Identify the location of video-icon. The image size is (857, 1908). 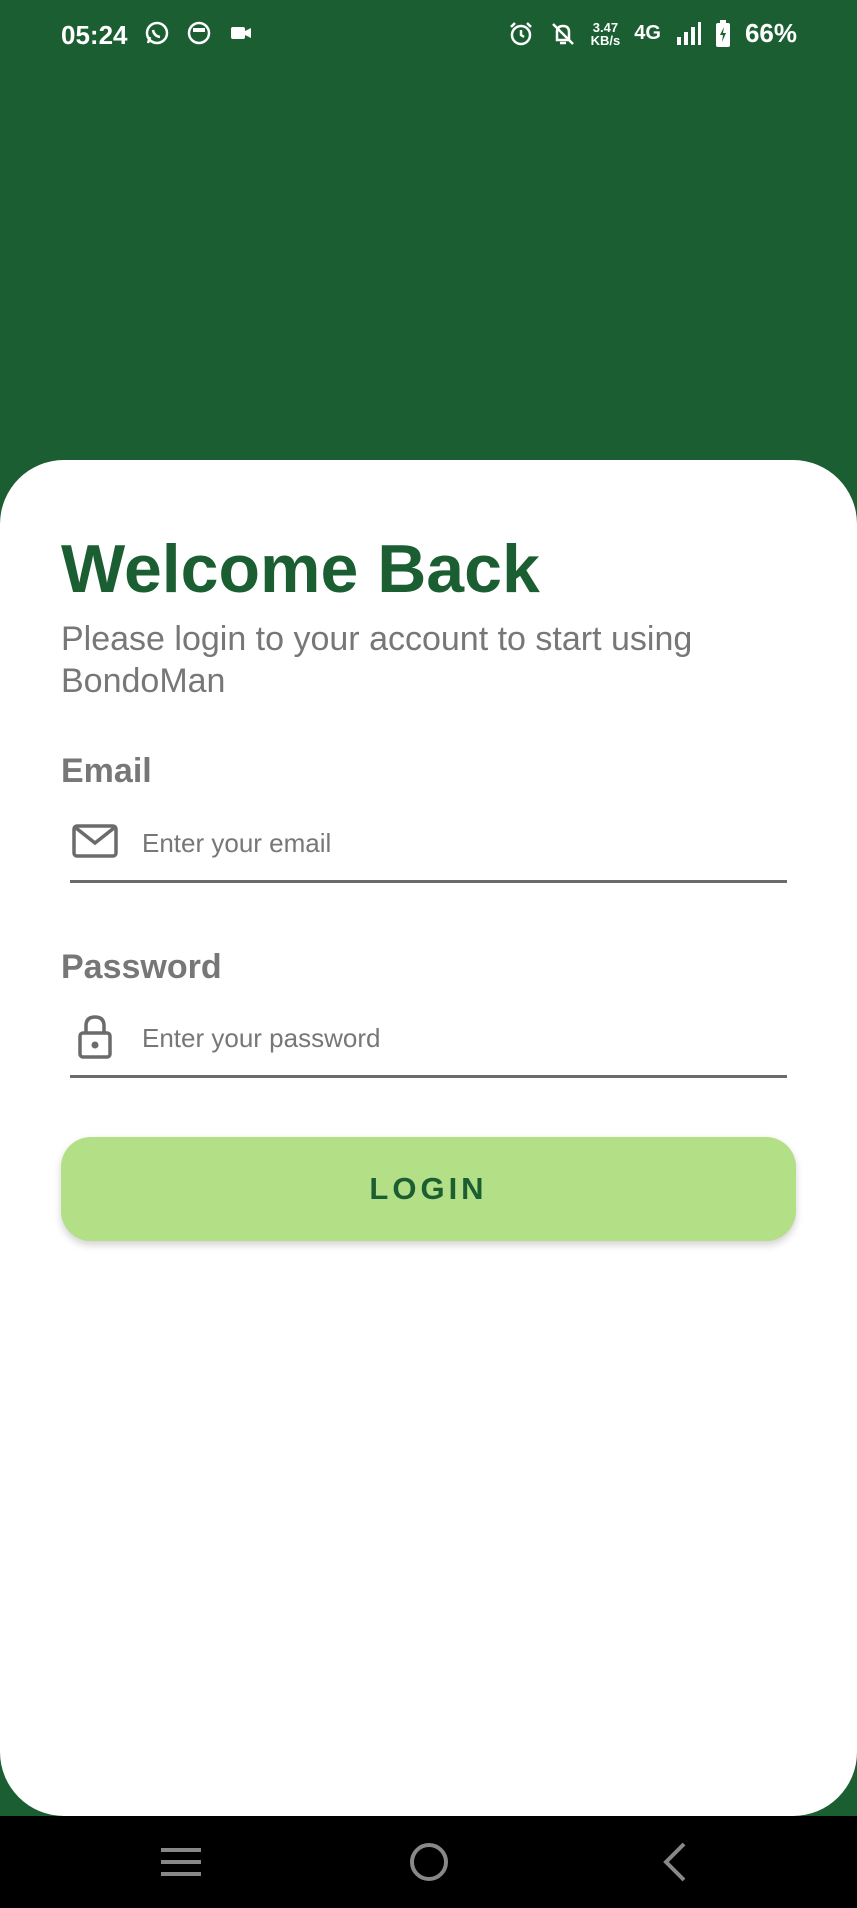
(241, 33).